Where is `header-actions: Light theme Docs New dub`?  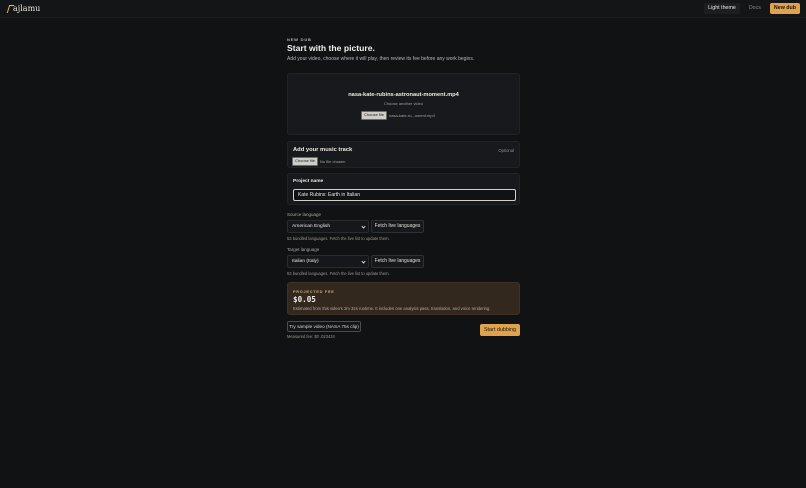 header-actions: Light theme Docs New dub is located at coordinates (752, 8).